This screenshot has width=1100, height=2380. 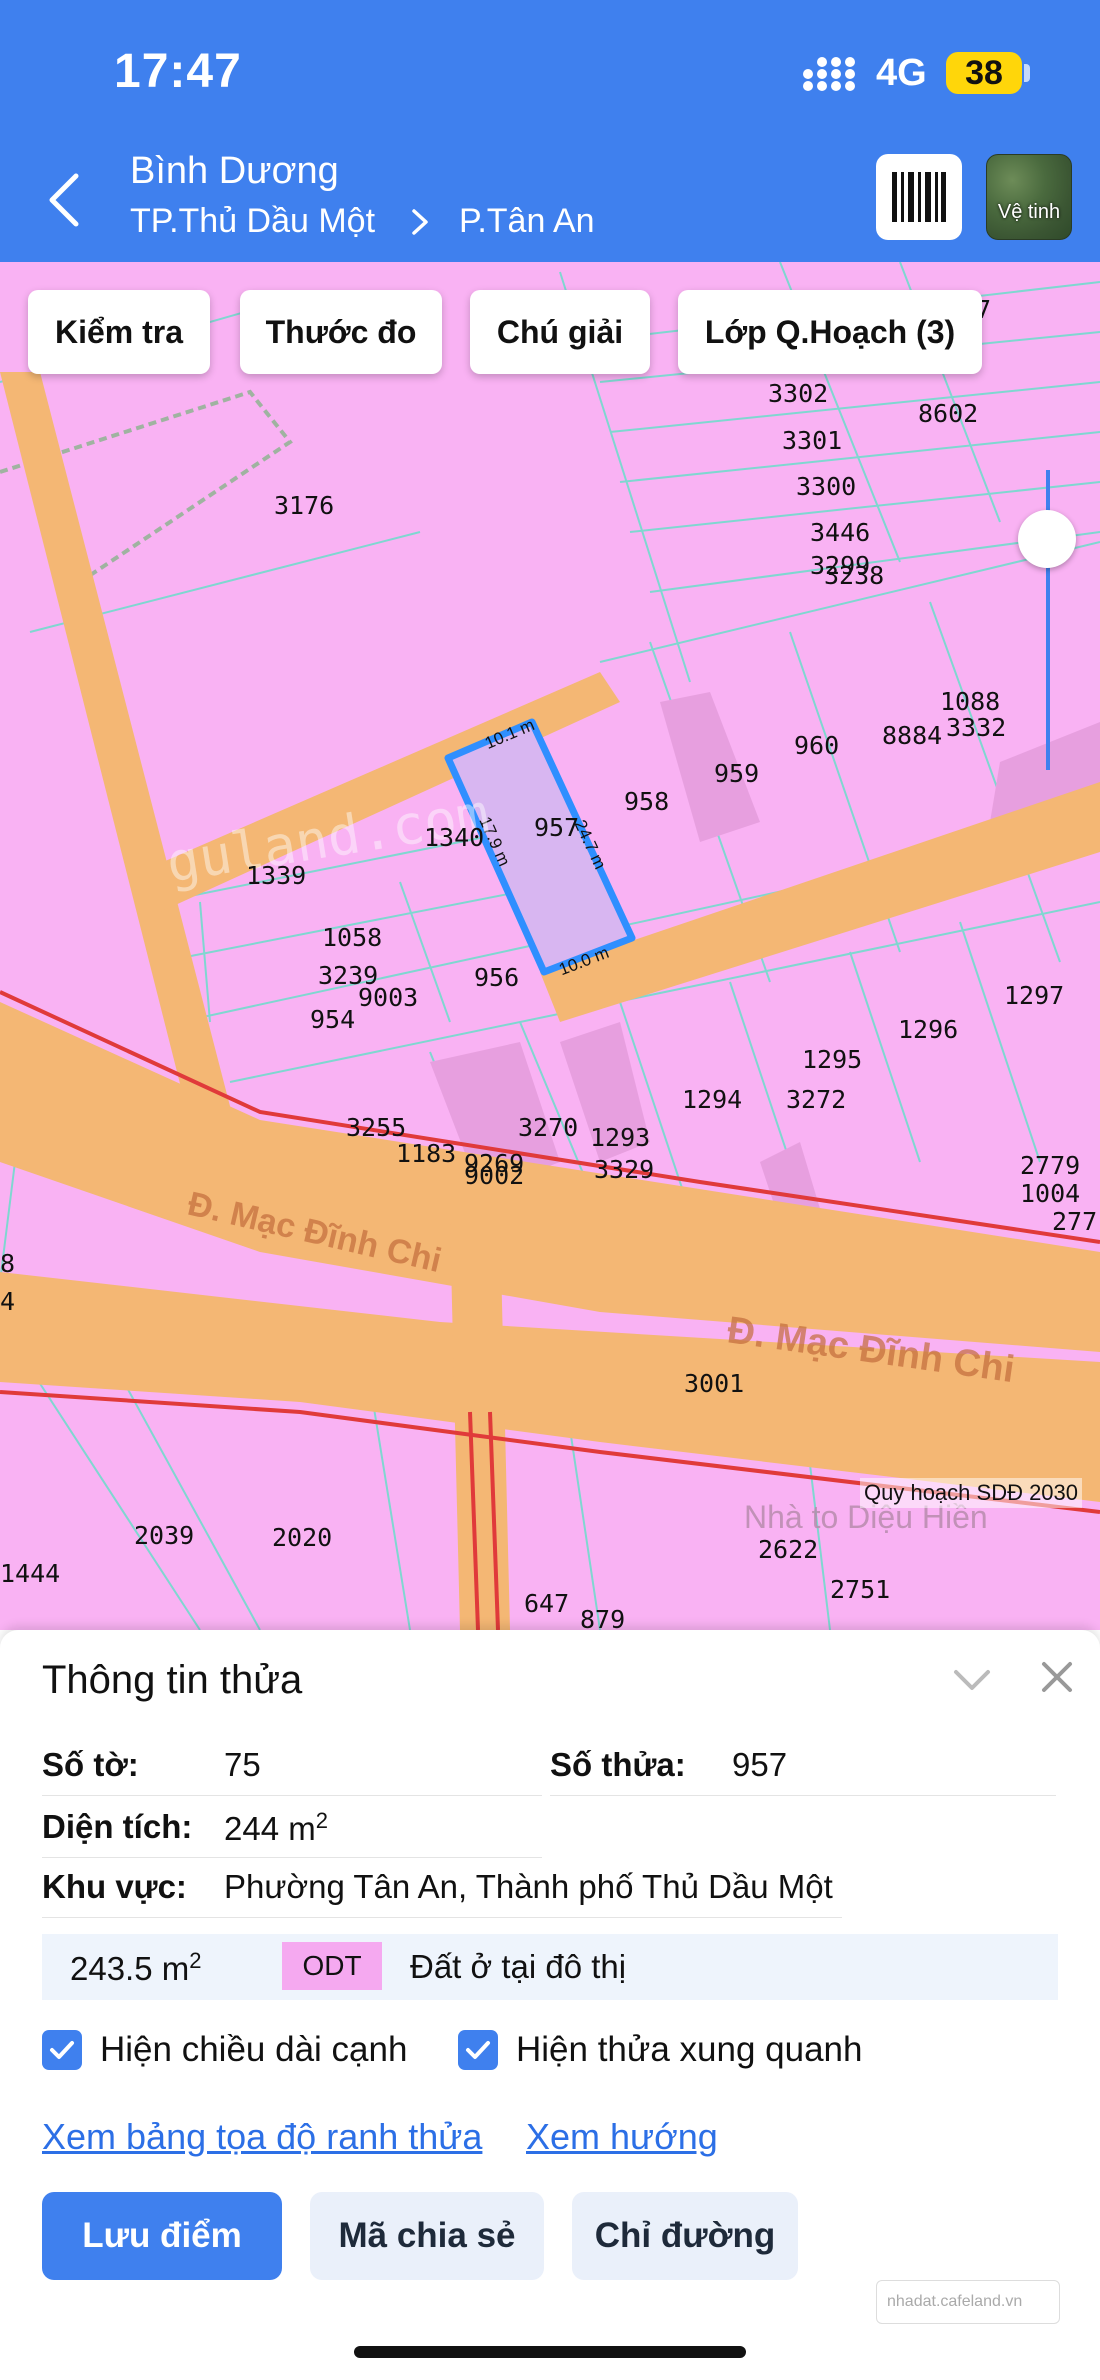 What do you see at coordinates (826, 486) in the screenshot?
I see `parcel-number: 3300` at bounding box center [826, 486].